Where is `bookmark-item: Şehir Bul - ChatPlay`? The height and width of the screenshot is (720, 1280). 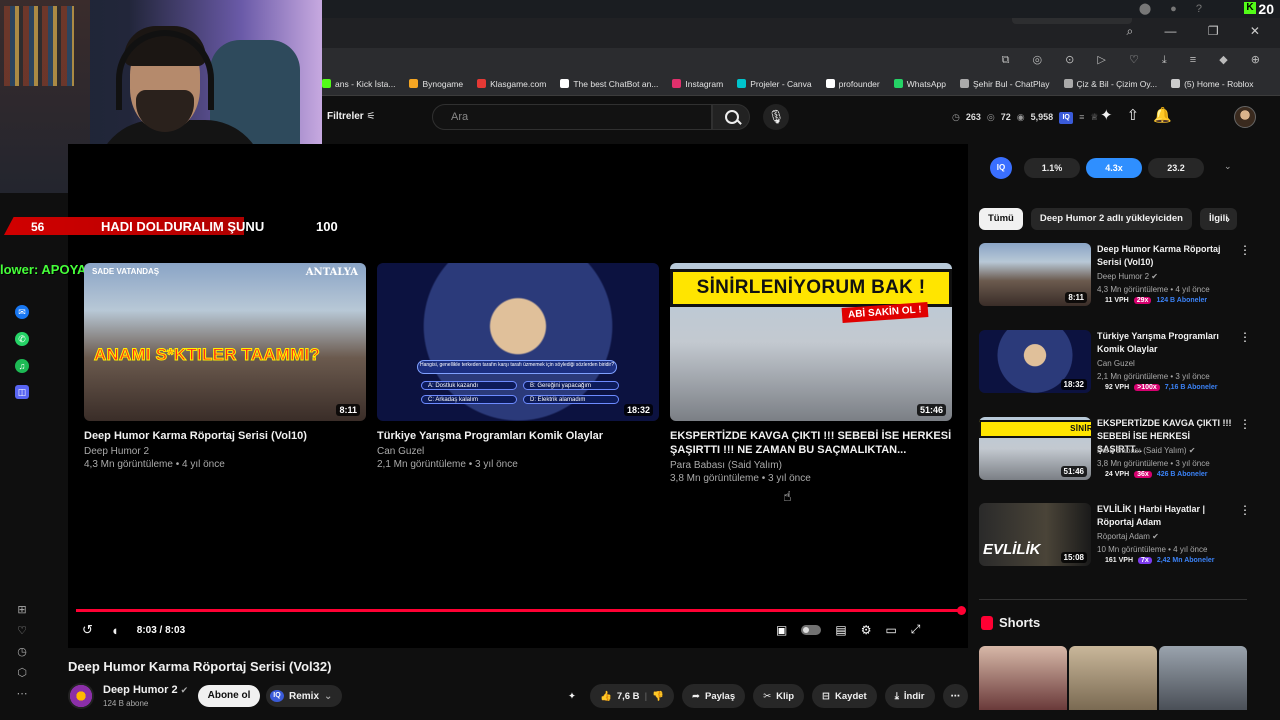
bookmark-item: Şehir Bul - ChatPlay is located at coordinates (1004, 84).